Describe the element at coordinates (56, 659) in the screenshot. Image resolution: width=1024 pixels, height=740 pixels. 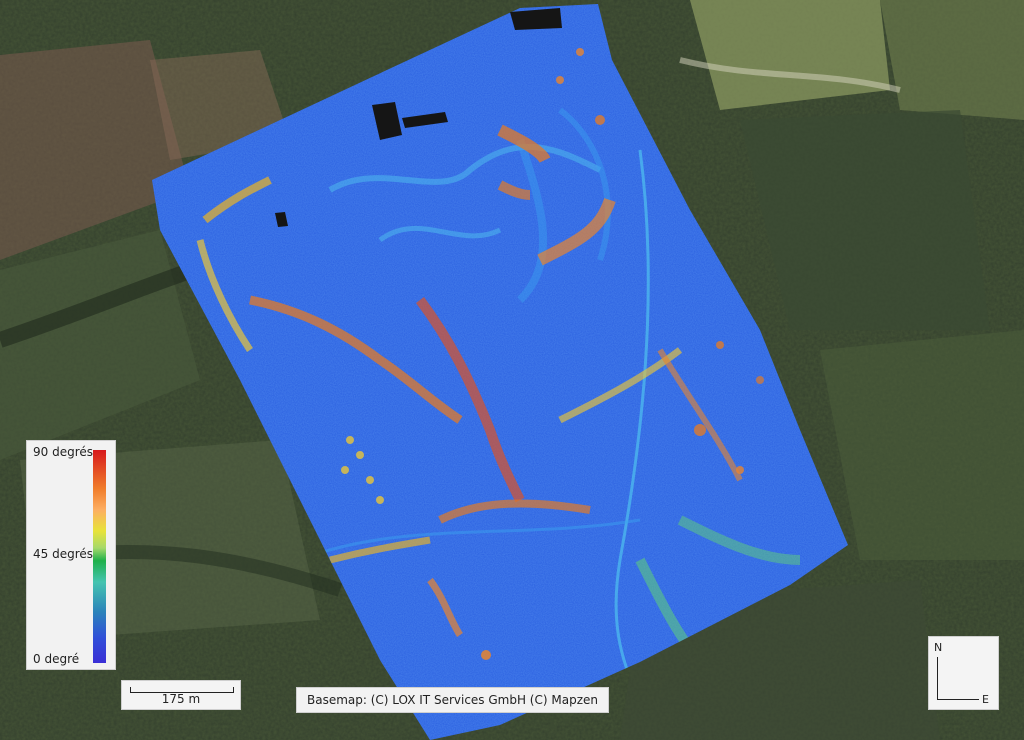
I see `legend-min-label: 0 degré` at that location.